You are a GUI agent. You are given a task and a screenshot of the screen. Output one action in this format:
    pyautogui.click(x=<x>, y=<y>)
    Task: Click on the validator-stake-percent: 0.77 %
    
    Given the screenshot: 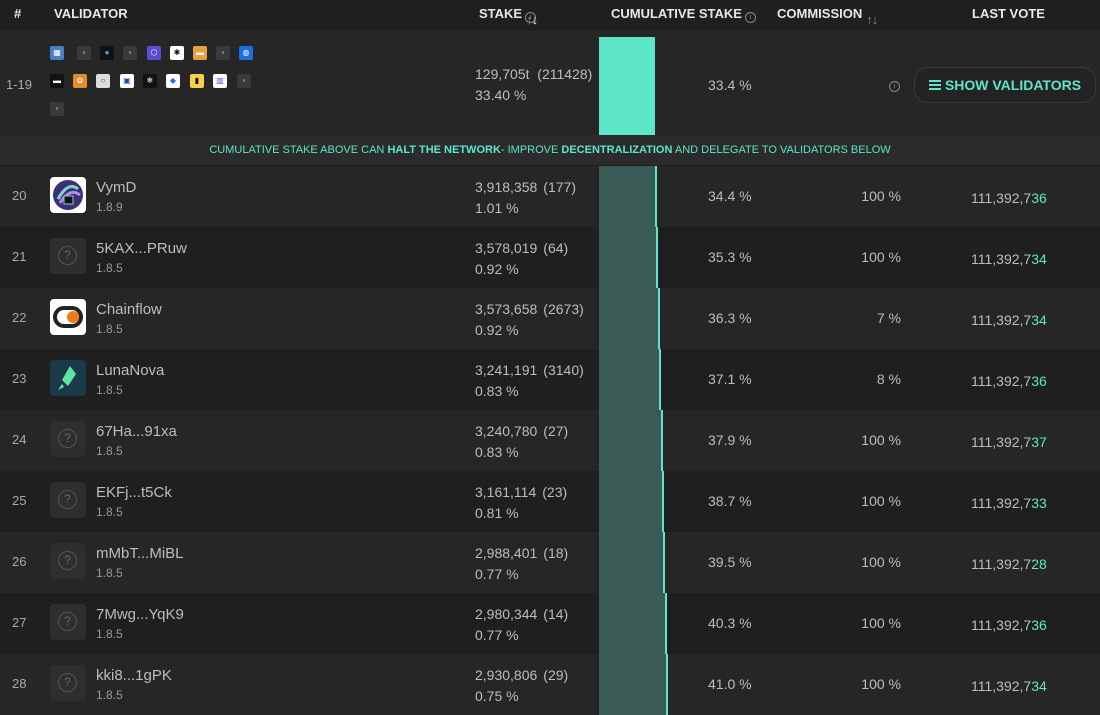 What is the action you would take?
    pyautogui.click(x=497, y=574)
    